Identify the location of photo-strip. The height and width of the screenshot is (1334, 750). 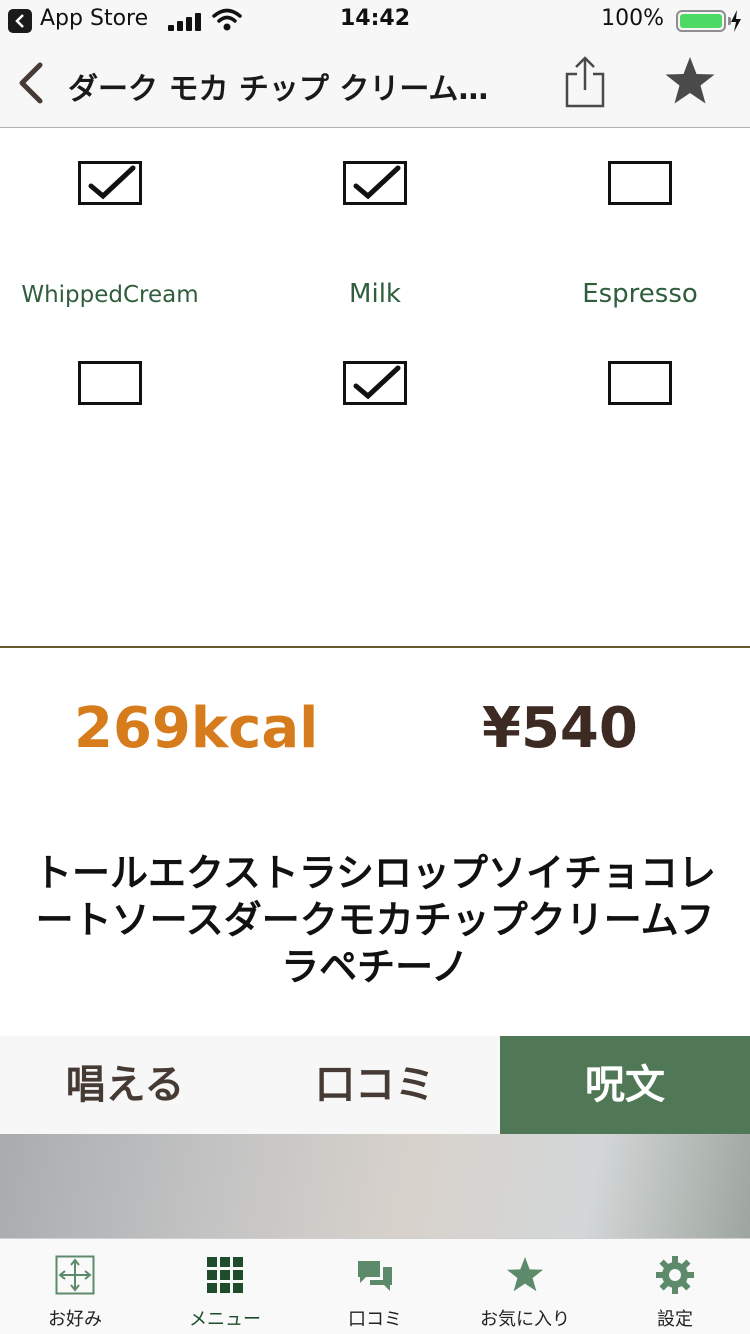
(375, 1186).